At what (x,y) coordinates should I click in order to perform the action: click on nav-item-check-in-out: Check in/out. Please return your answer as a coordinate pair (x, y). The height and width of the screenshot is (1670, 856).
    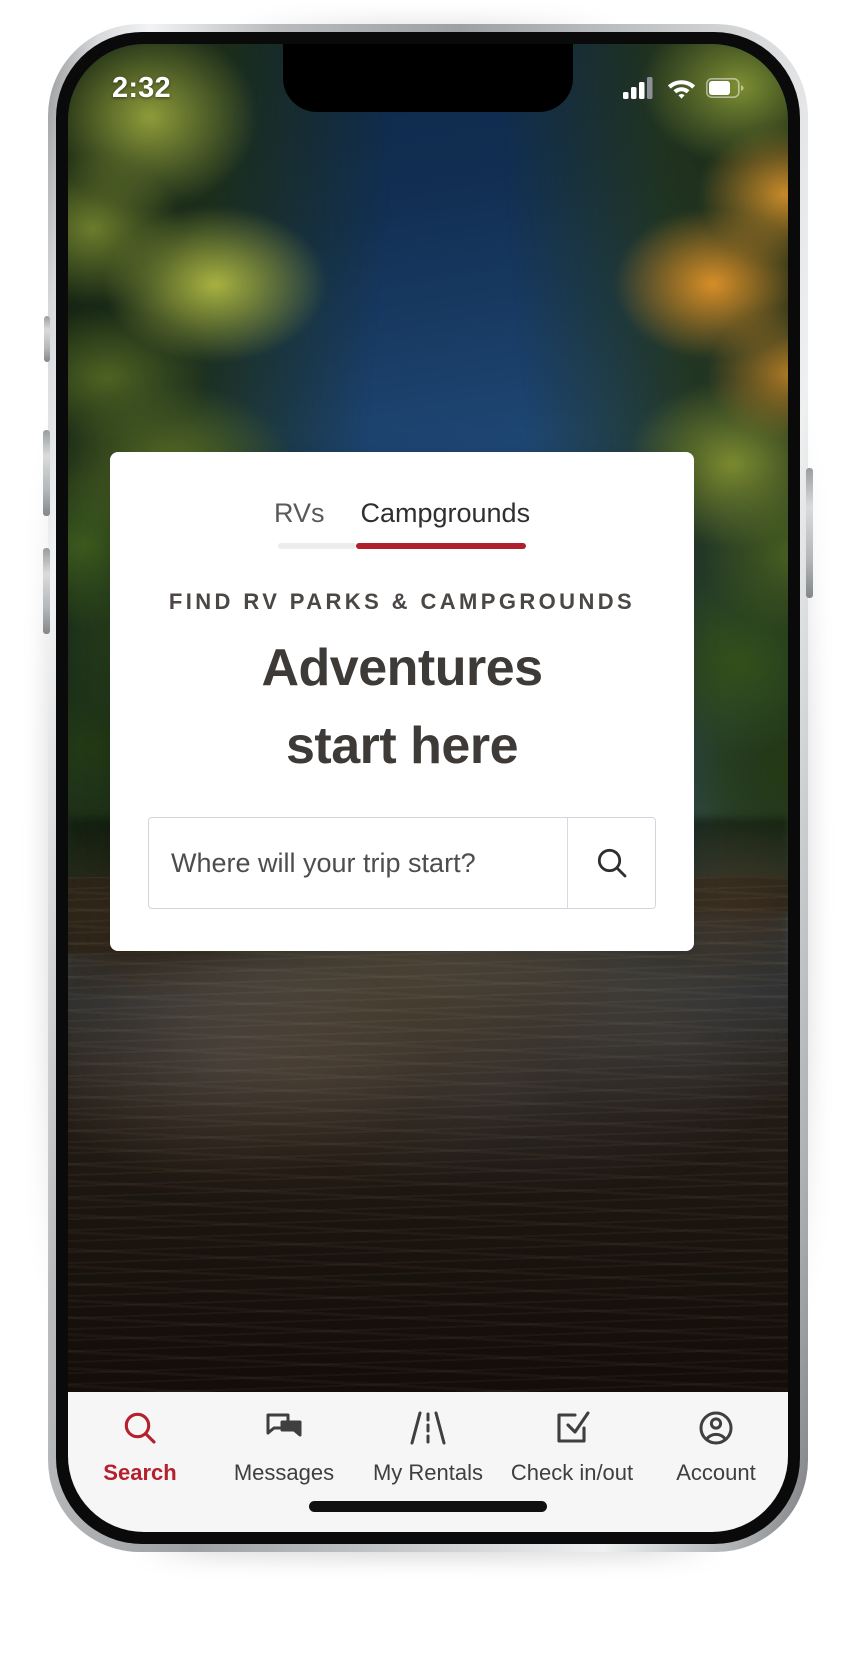
    Looking at the image, I should click on (572, 1446).